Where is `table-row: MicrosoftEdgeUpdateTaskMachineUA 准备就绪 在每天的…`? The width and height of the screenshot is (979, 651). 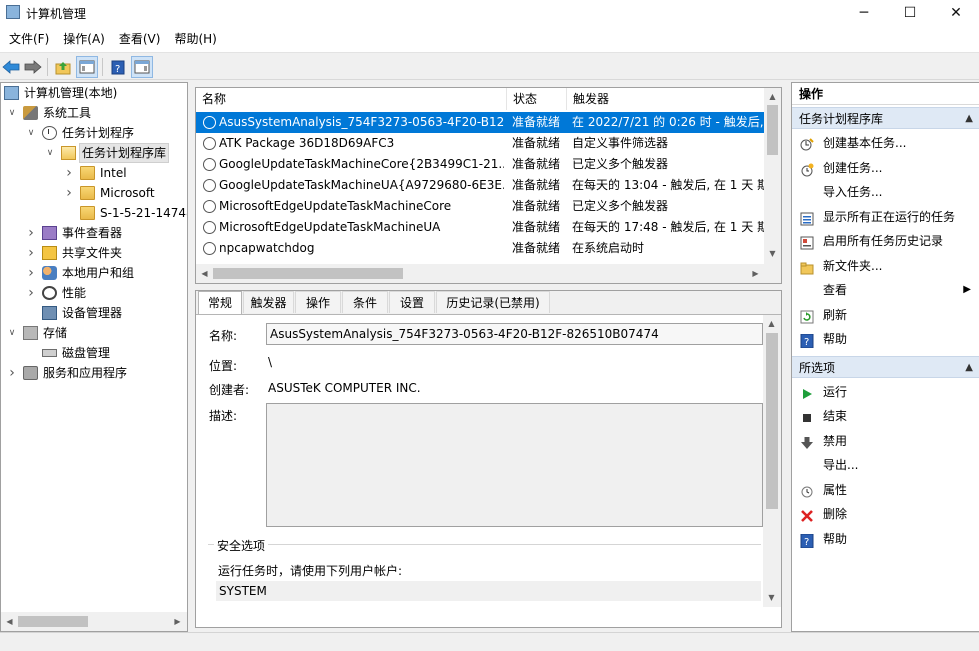 table-row: MicrosoftEdgeUpdateTaskMachineUA 准备就绪 在每天的… is located at coordinates (480, 227).